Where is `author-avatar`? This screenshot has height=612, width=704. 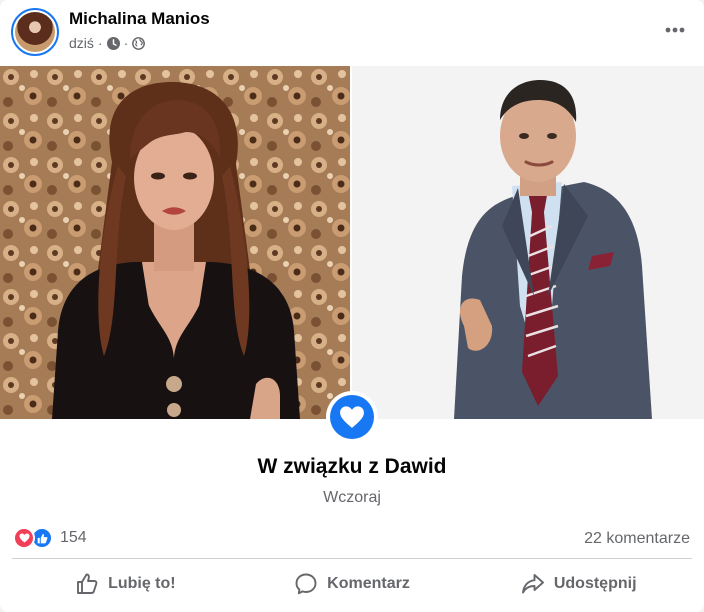 author-avatar is located at coordinates (35, 32).